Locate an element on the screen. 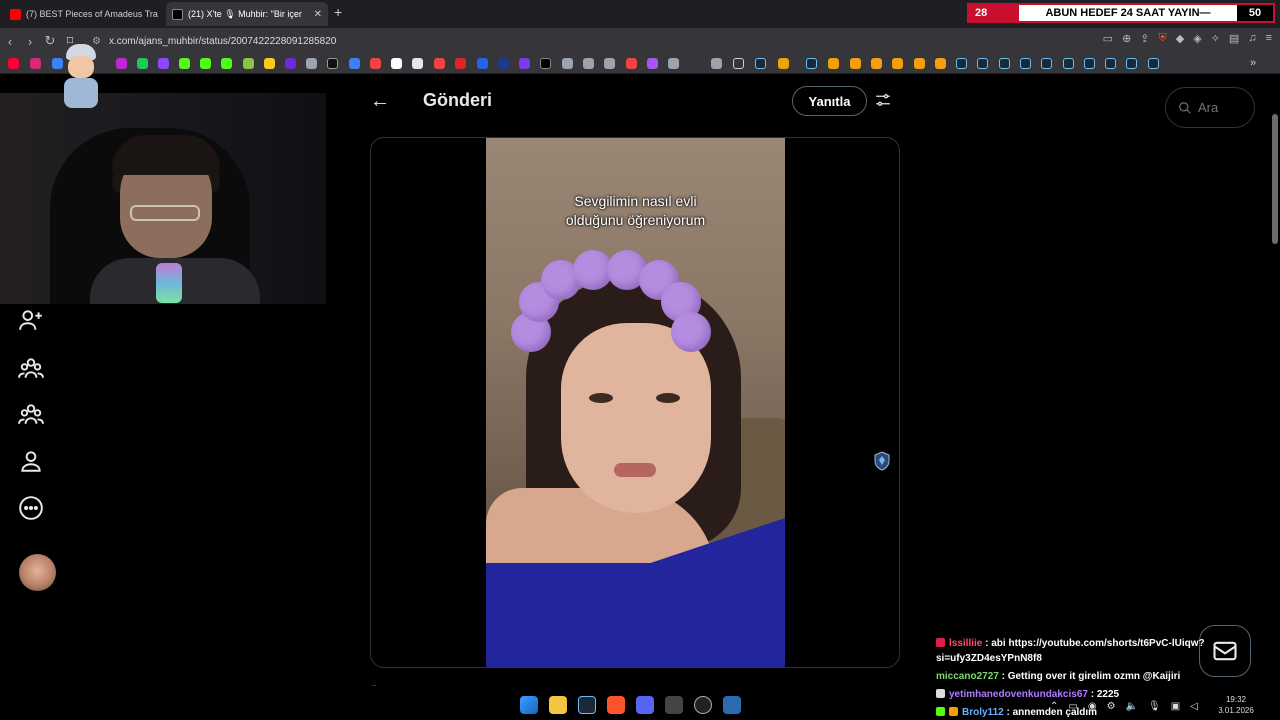 The height and width of the screenshot is (720, 1280). scrollbar is located at coordinates (1275, 397).